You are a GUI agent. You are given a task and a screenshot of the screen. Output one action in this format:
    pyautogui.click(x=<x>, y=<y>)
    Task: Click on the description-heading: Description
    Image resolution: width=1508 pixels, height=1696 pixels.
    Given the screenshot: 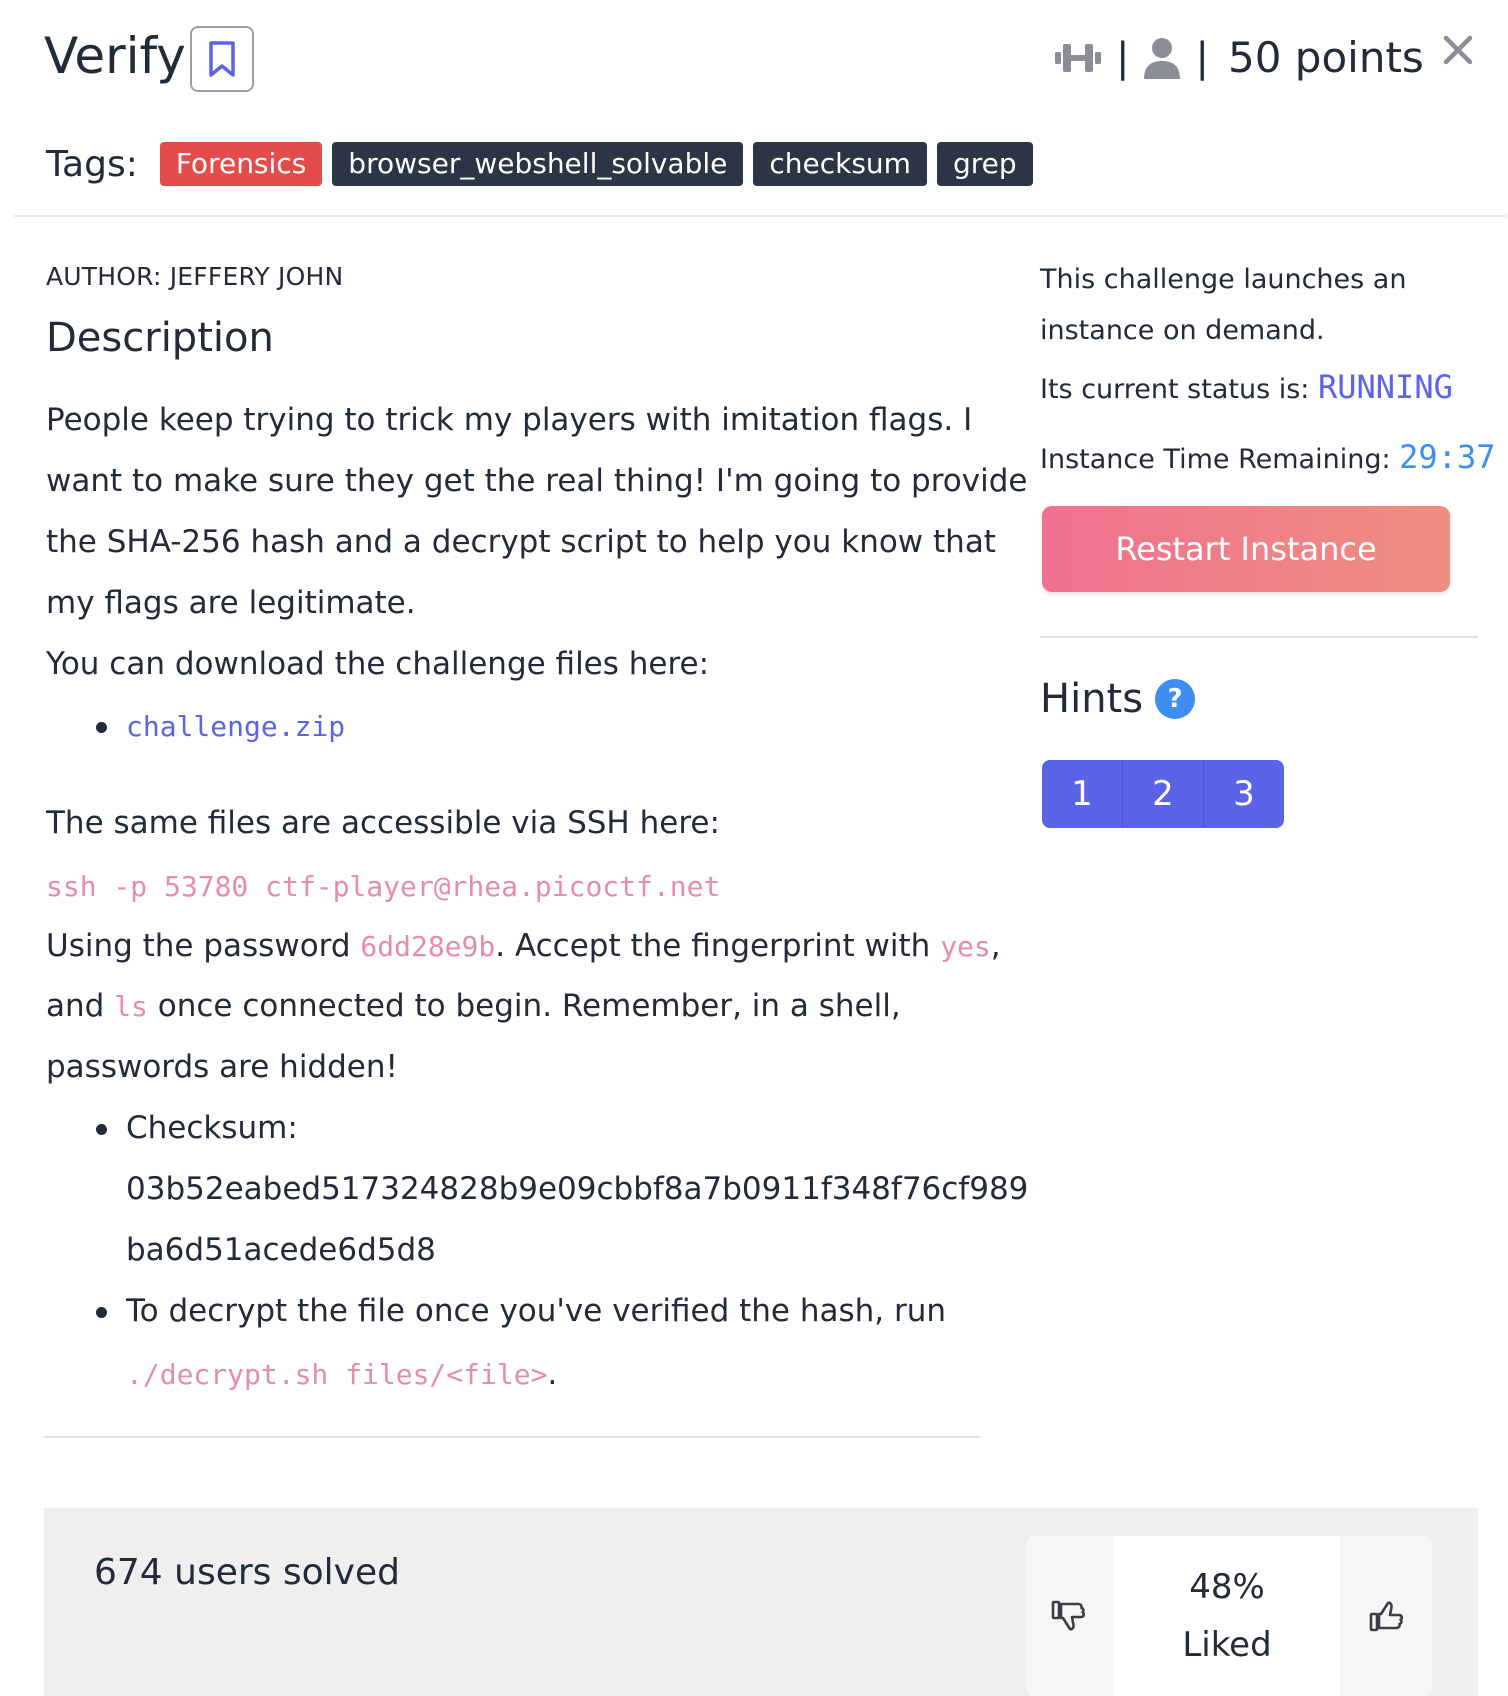 What is the action you would take?
    pyautogui.click(x=160, y=338)
    